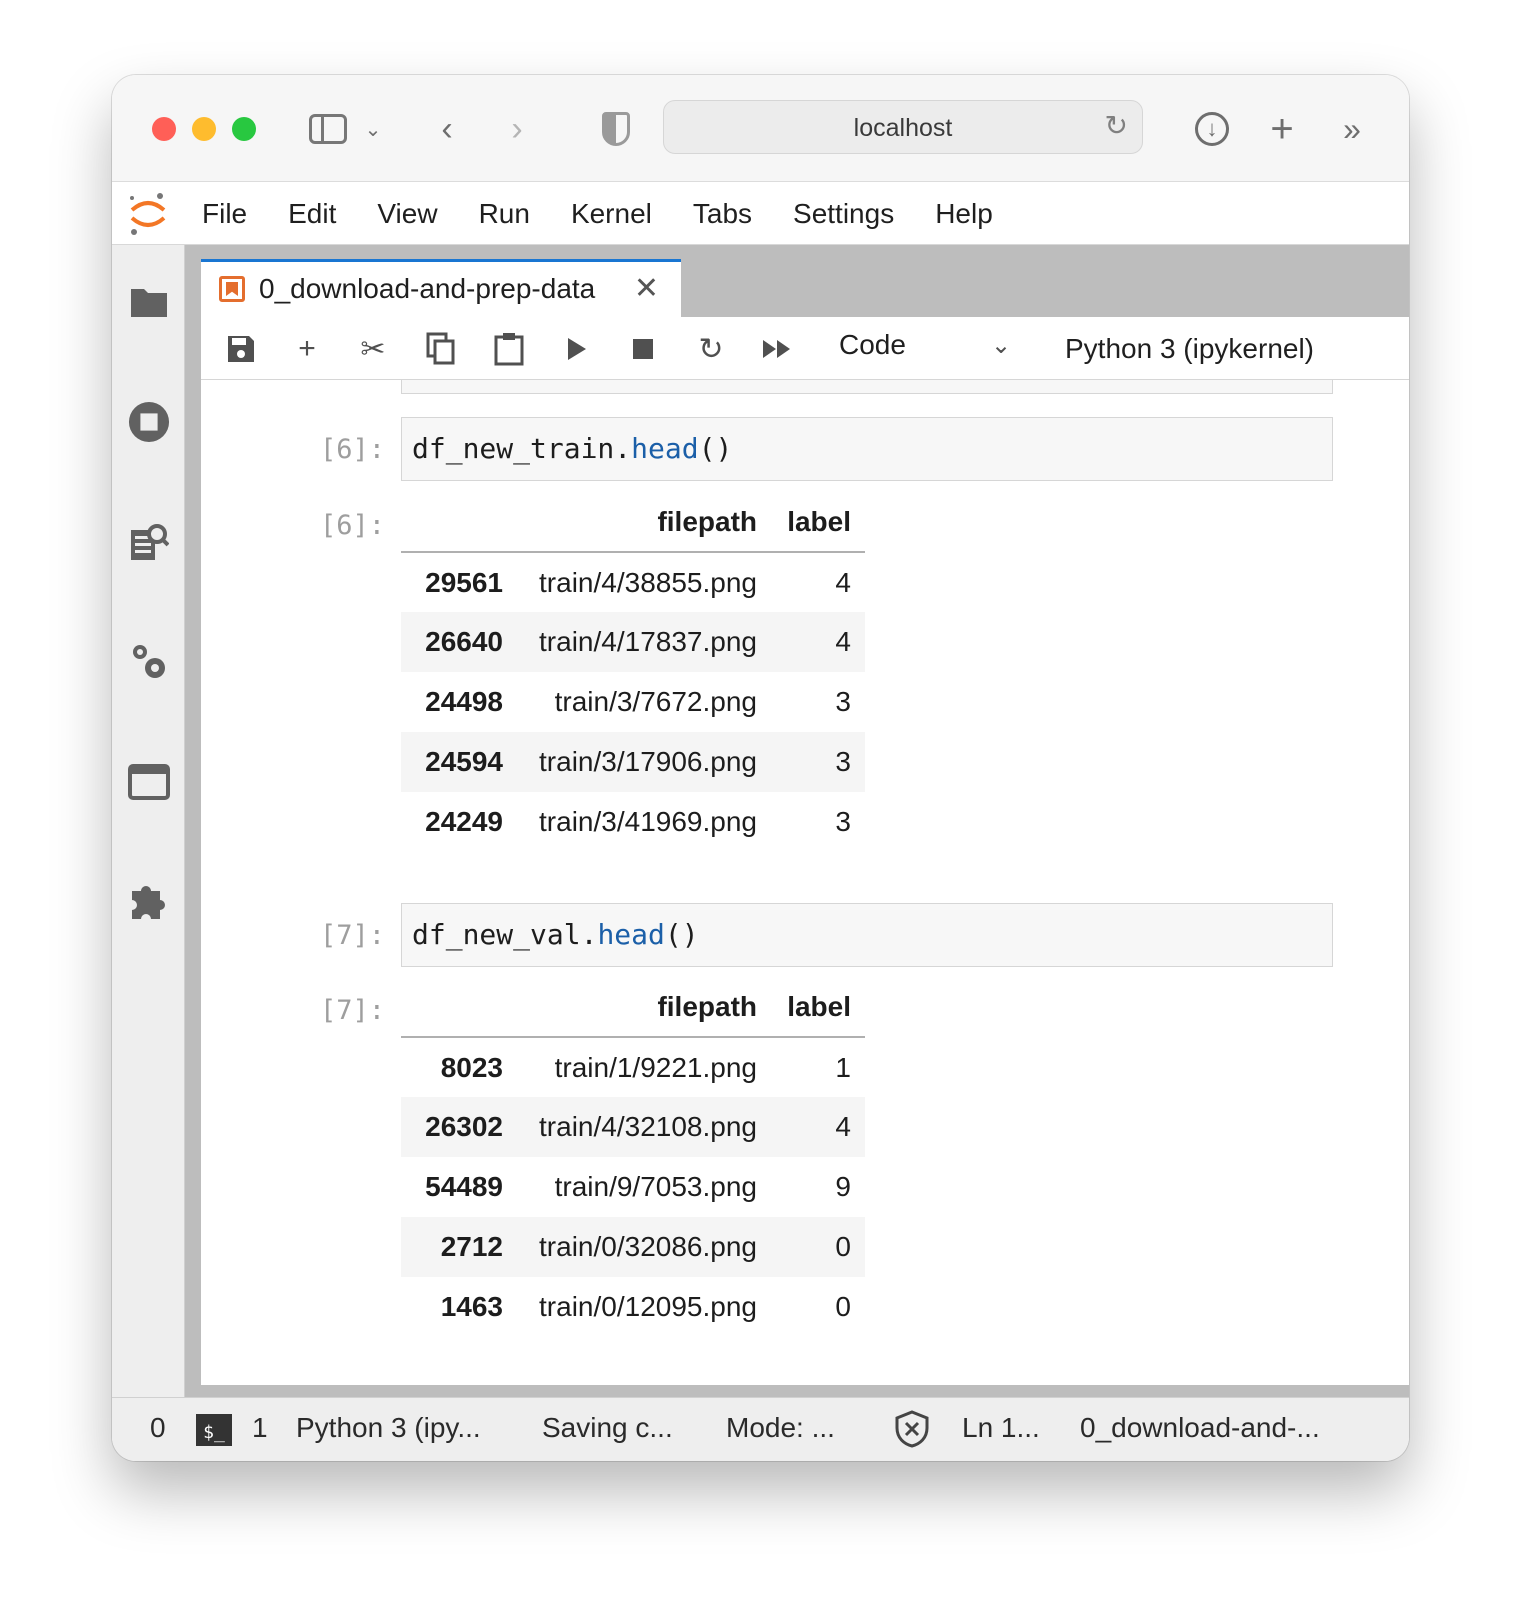 This screenshot has width=1518, height=1608. What do you see at coordinates (648, 821) in the screenshot?
I see `filepath-cell: train/3/41969.png` at bounding box center [648, 821].